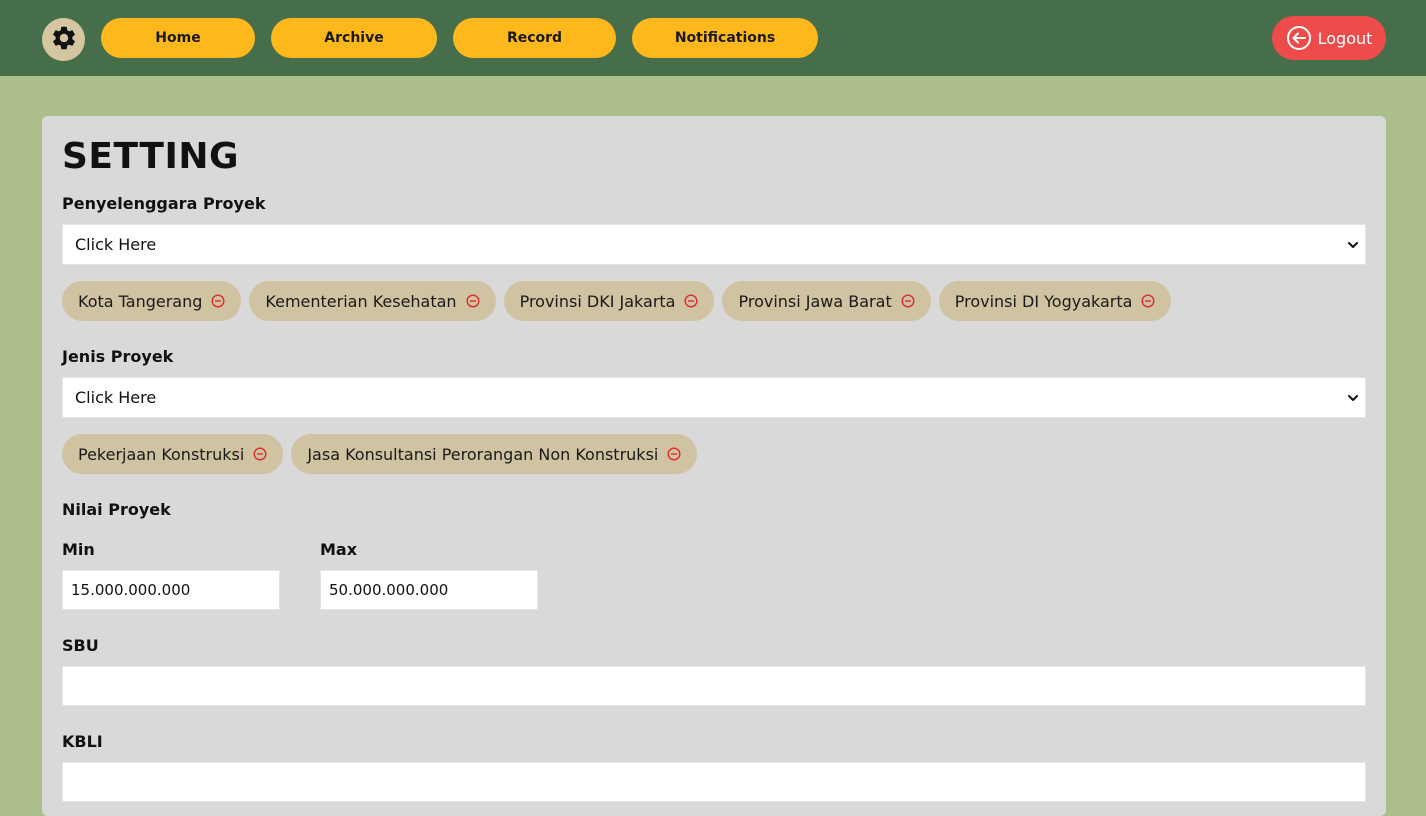 The width and height of the screenshot is (1426, 816). I want to click on settings-button, so click(63, 39).